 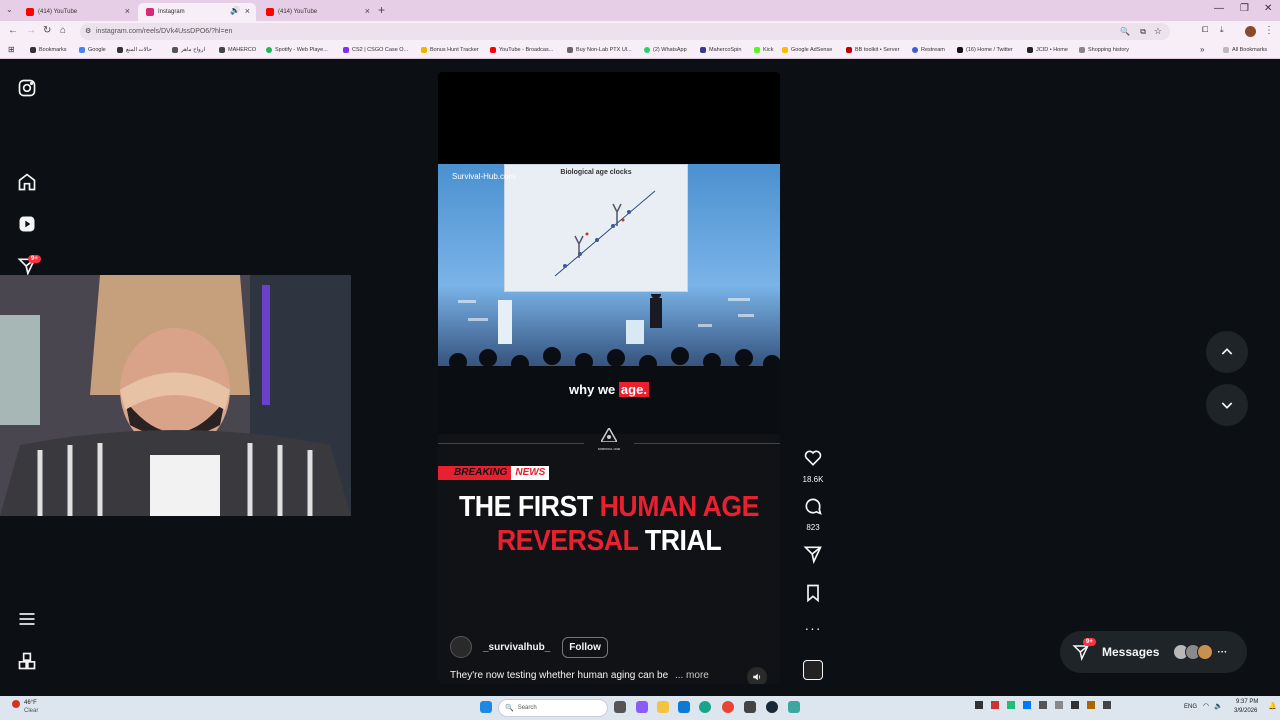 What do you see at coordinates (705, 707) in the screenshot?
I see `edge-icon` at bounding box center [705, 707].